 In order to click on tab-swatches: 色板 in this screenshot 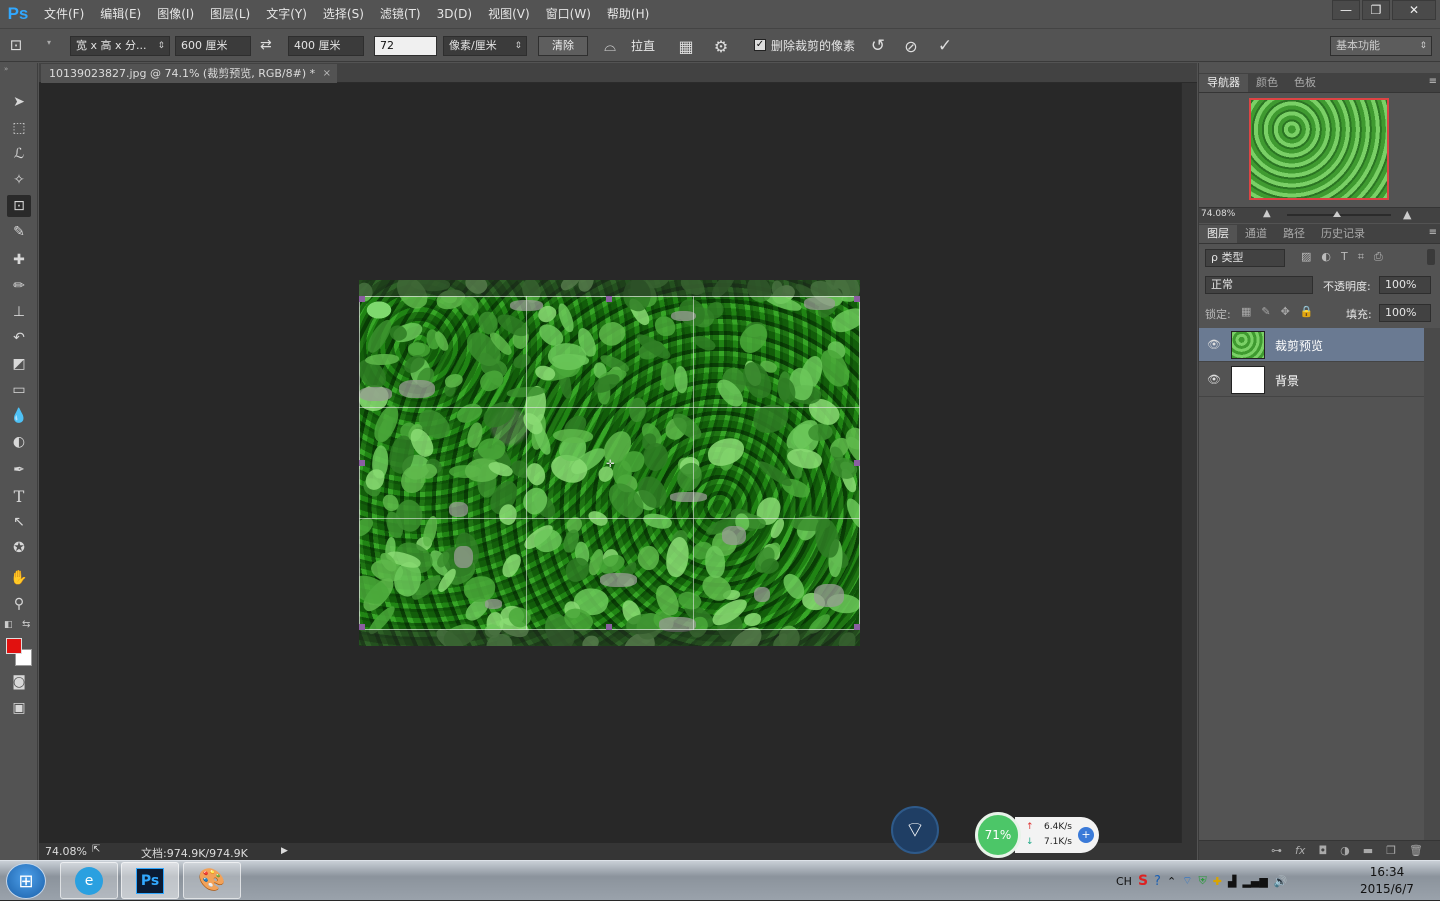, I will do `click(1305, 83)`.